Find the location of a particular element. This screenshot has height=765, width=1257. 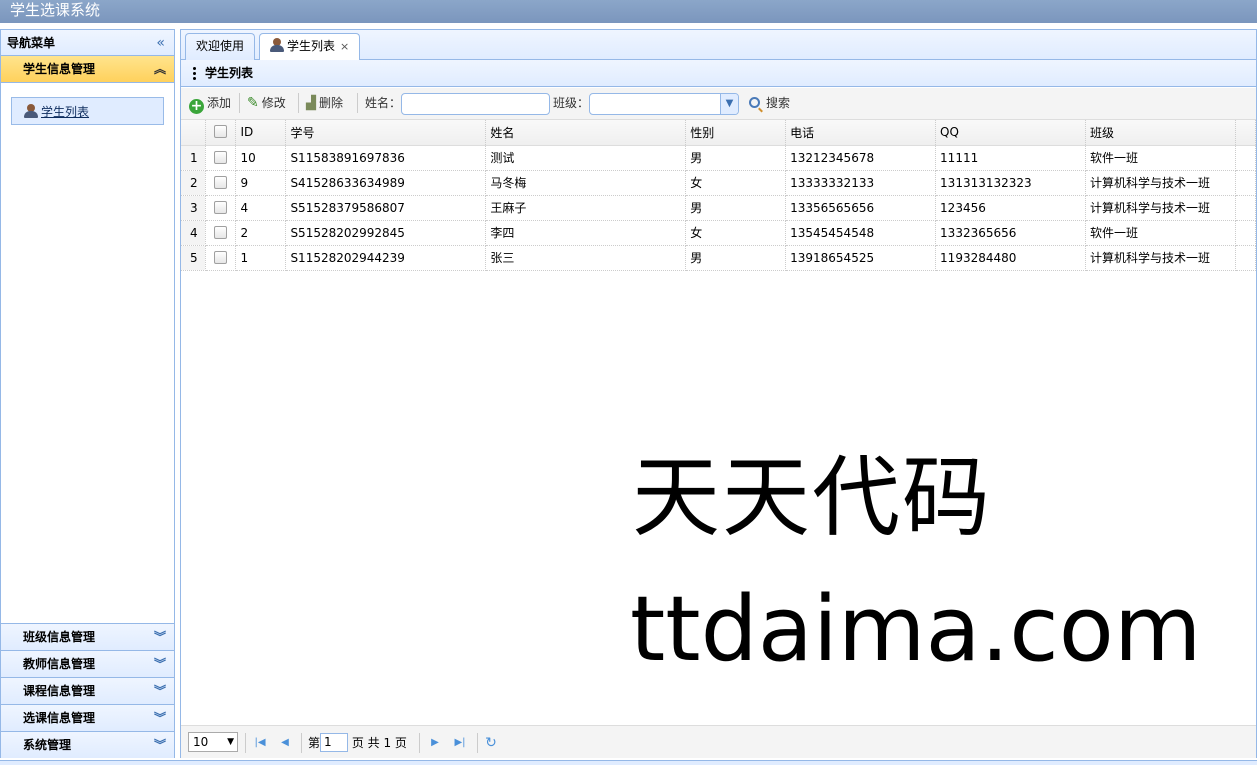

nav-section-system: 系统管理 ︾ is located at coordinates (87, 744).